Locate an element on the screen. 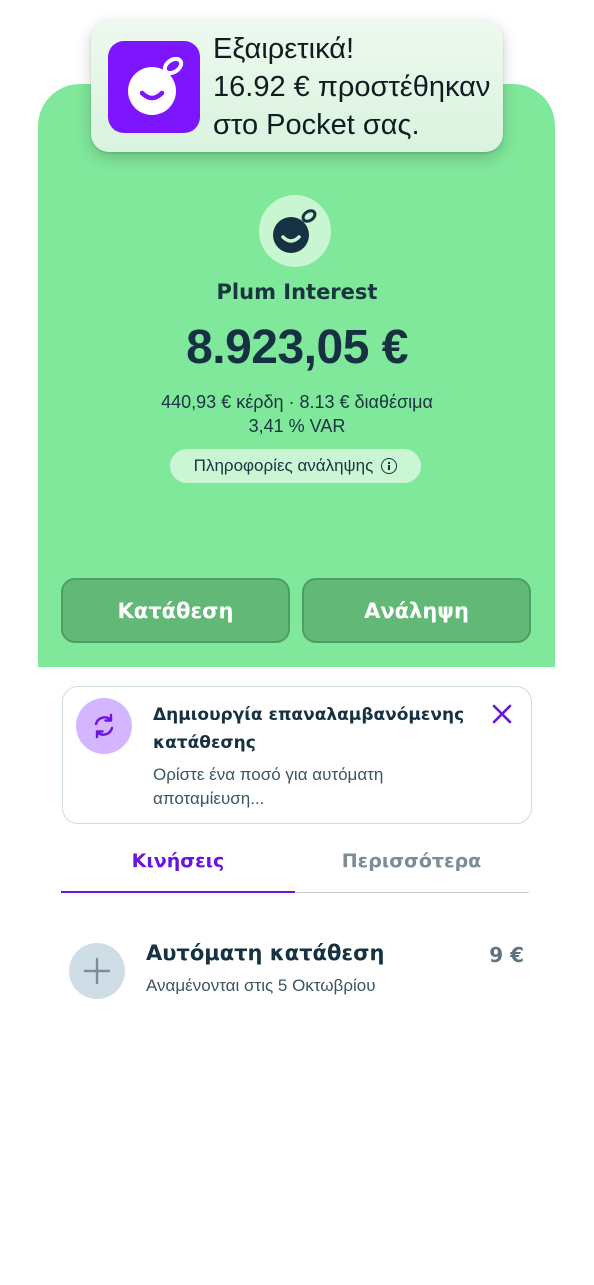  pocket-name: Plum Interest is located at coordinates (297, 292).